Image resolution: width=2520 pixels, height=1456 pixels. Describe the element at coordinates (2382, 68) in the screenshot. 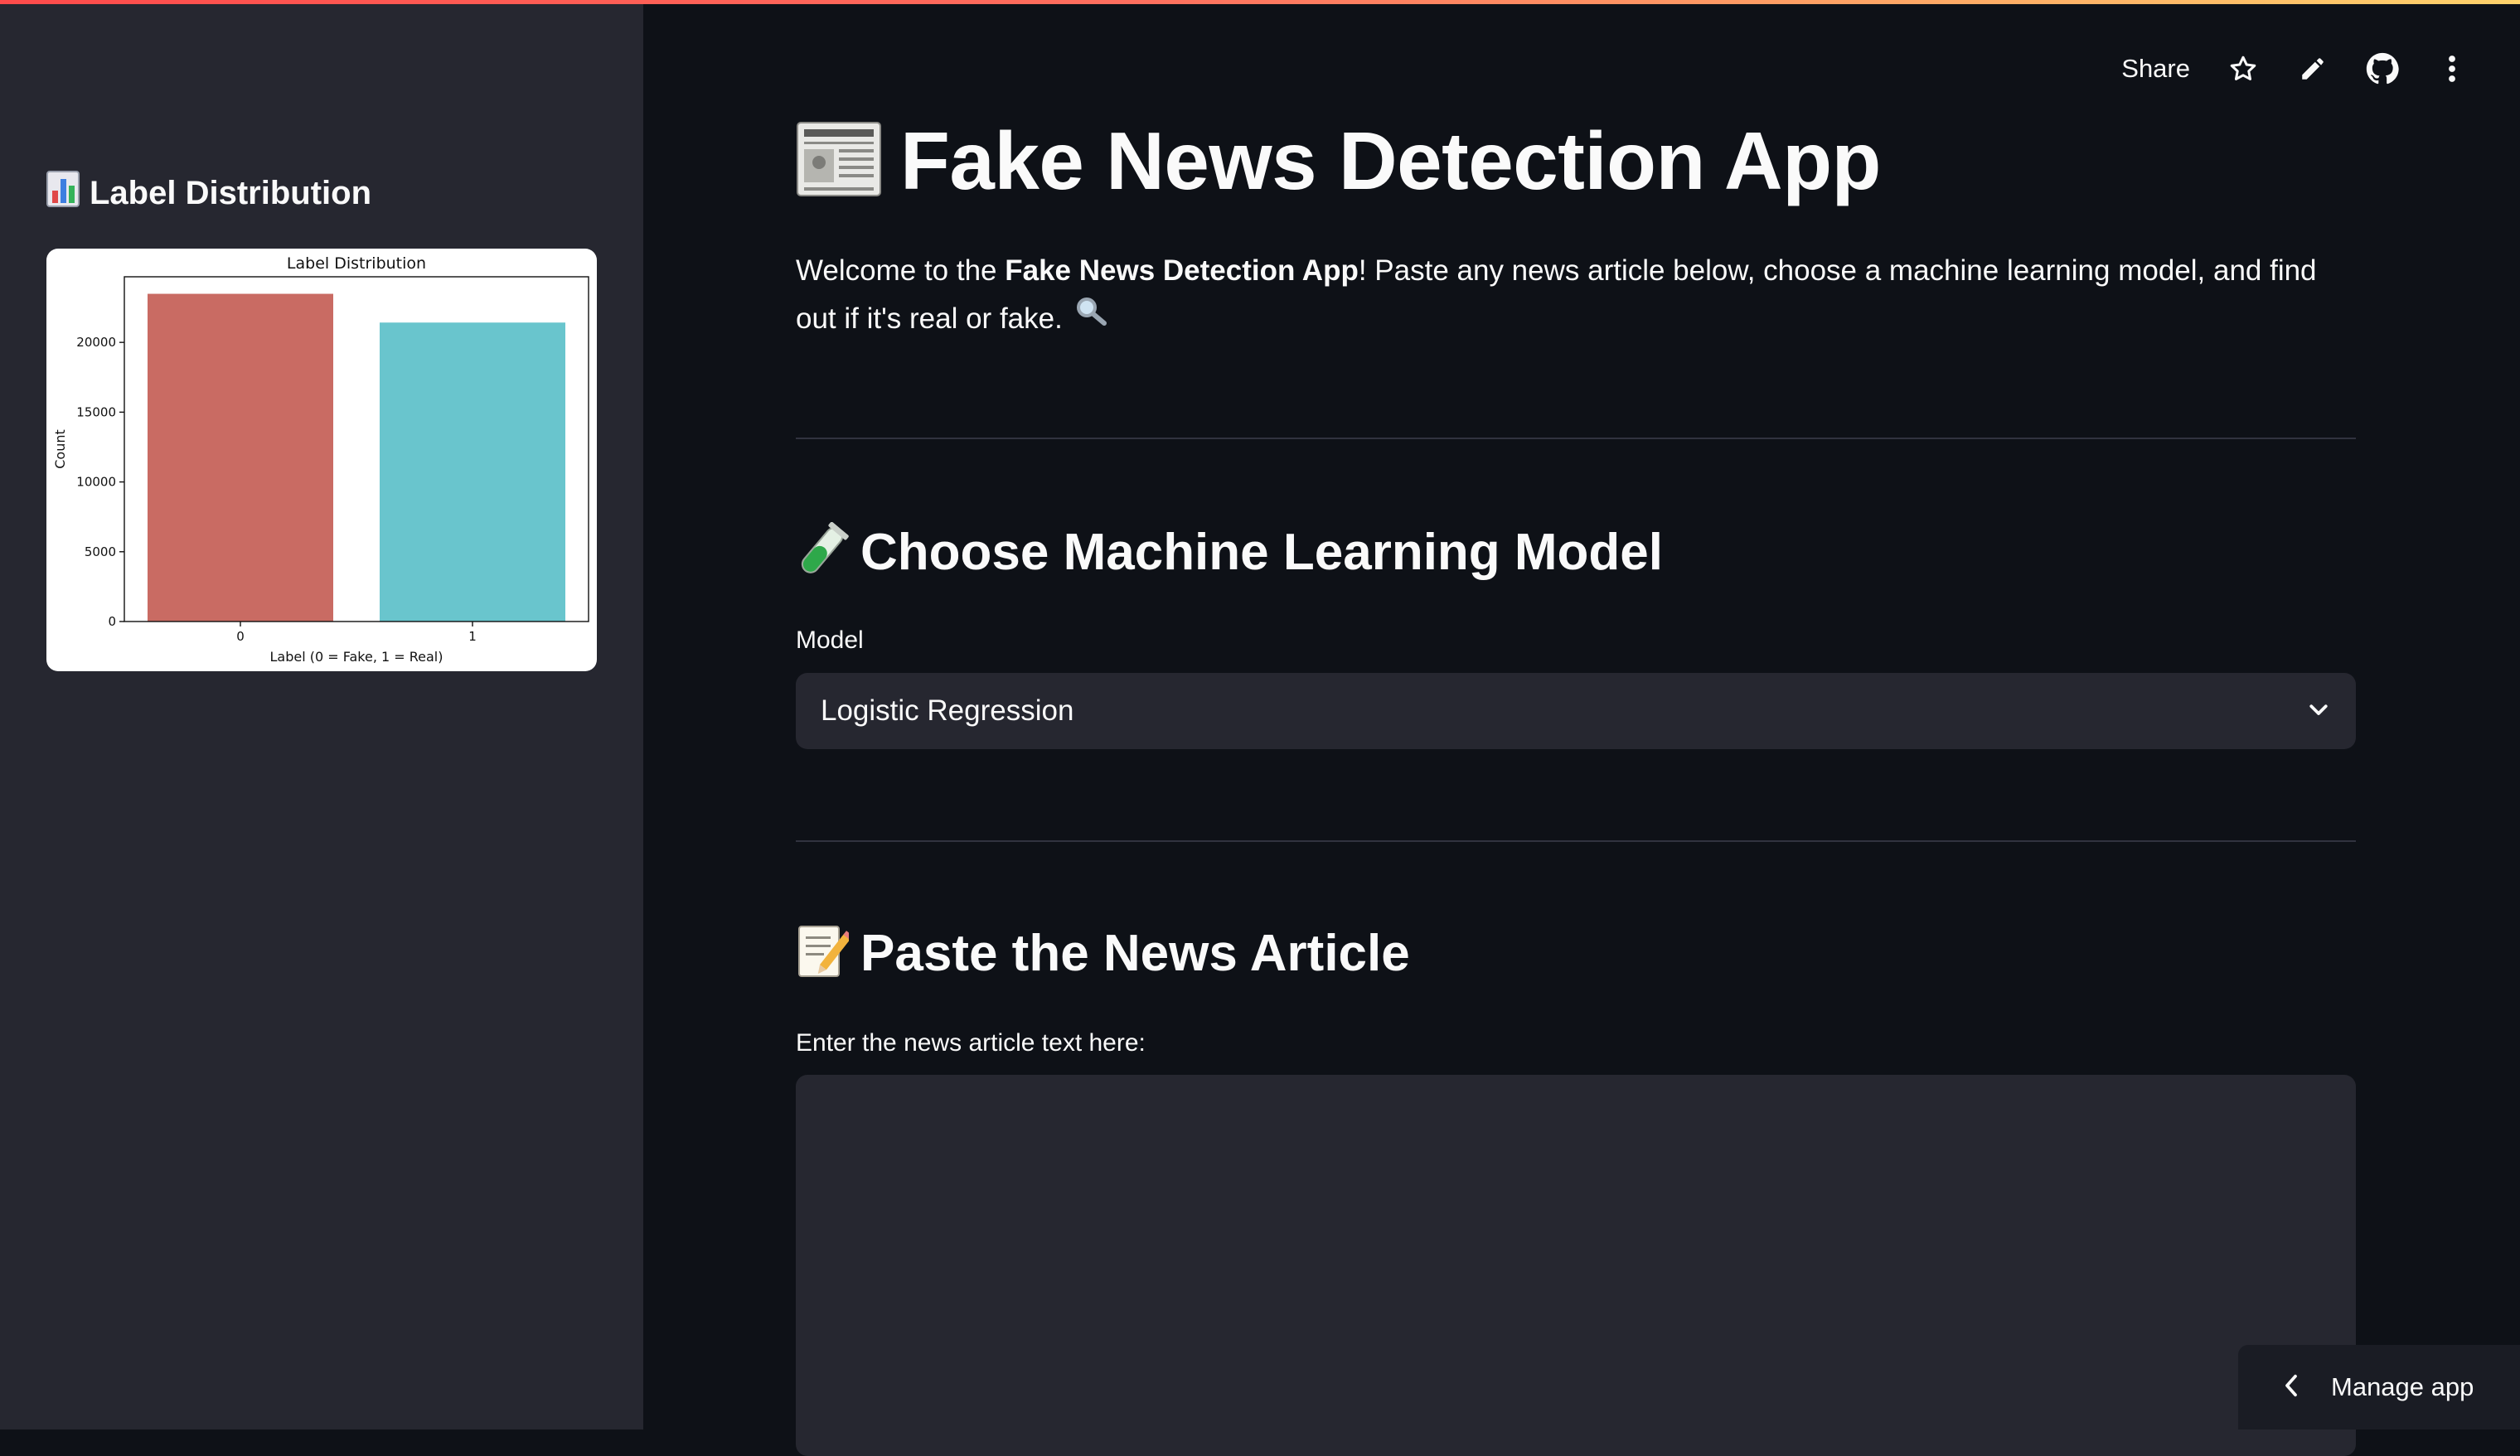

I see `github-icon` at that location.